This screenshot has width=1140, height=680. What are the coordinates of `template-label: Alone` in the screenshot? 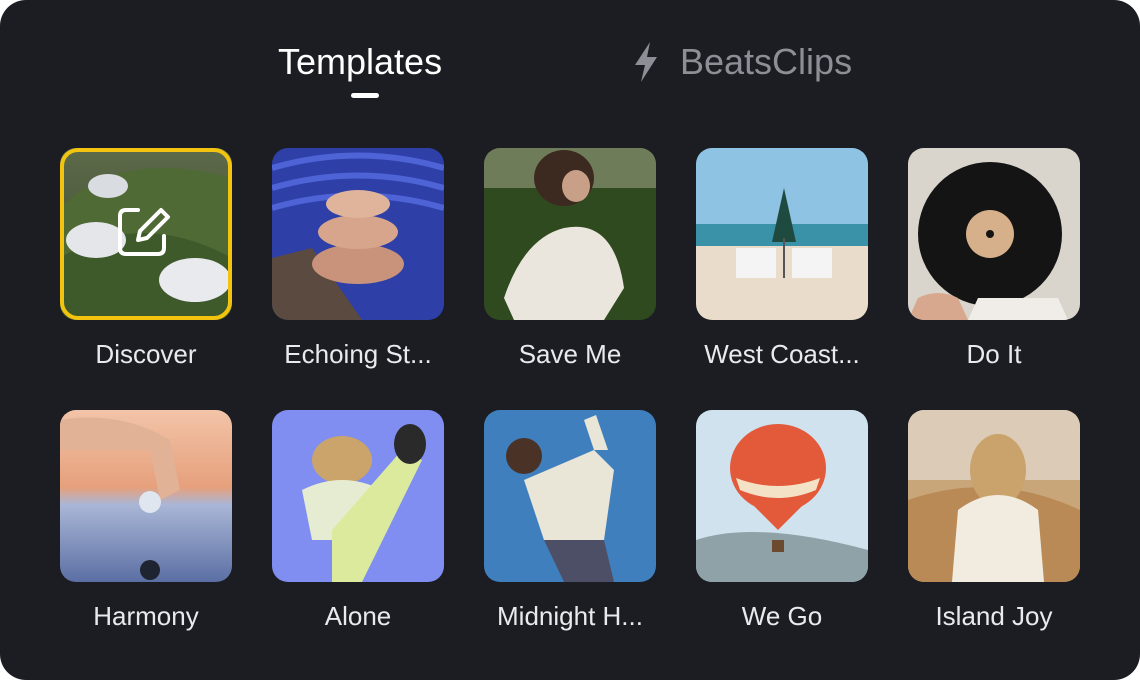 It's located at (358, 616).